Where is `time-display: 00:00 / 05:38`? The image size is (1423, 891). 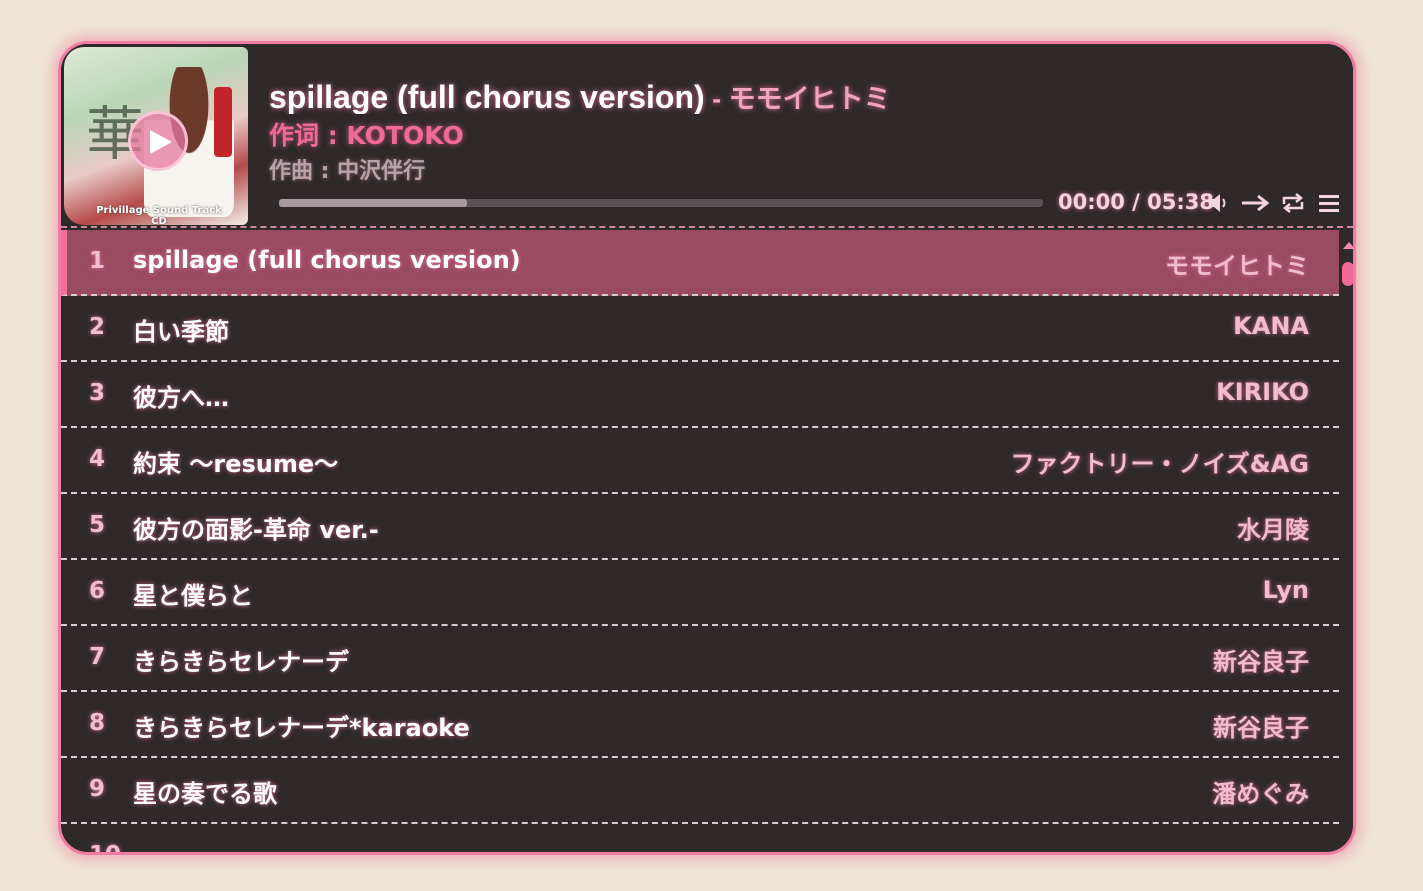 time-display: 00:00 / 05:38 is located at coordinates (1136, 202).